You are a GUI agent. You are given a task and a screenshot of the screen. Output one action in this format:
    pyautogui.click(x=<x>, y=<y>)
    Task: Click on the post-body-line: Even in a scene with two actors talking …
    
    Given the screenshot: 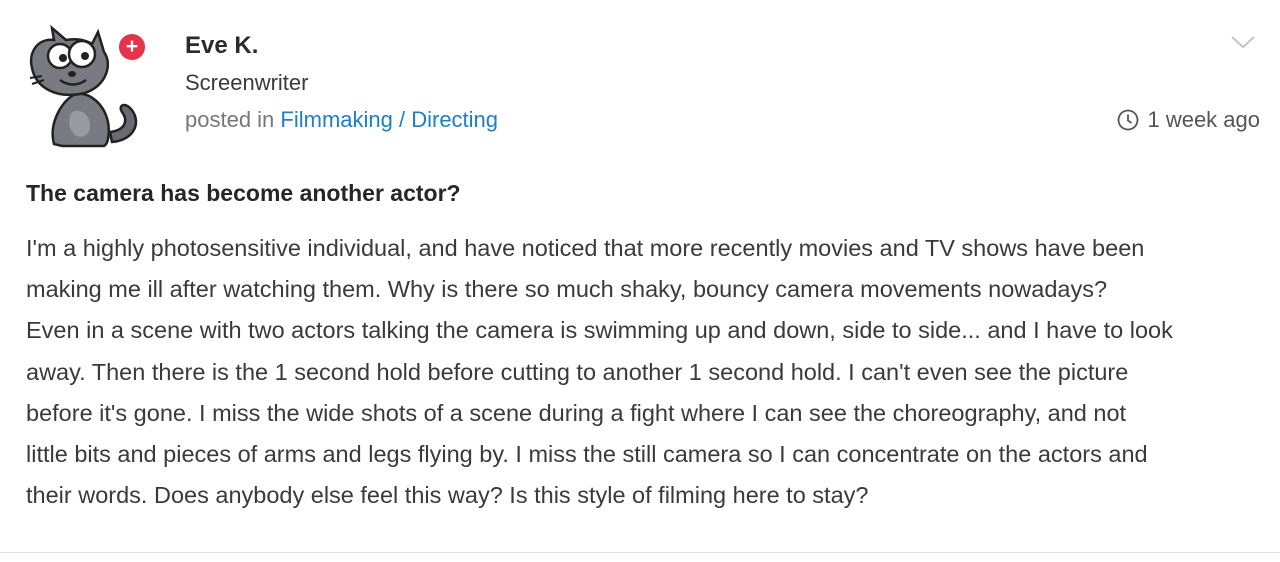 What is the action you would take?
    pyautogui.click(x=599, y=330)
    